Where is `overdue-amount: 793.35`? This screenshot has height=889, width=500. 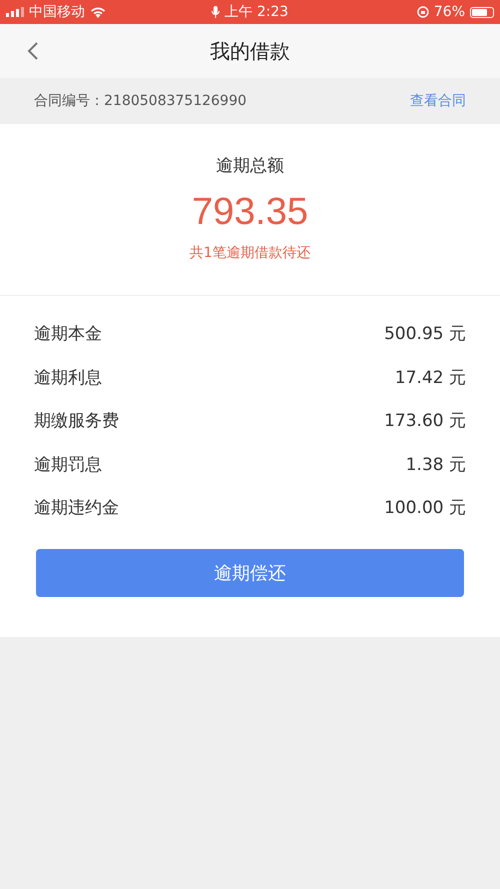 overdue-amount: 793.35 is located at coordinates (250, 212).